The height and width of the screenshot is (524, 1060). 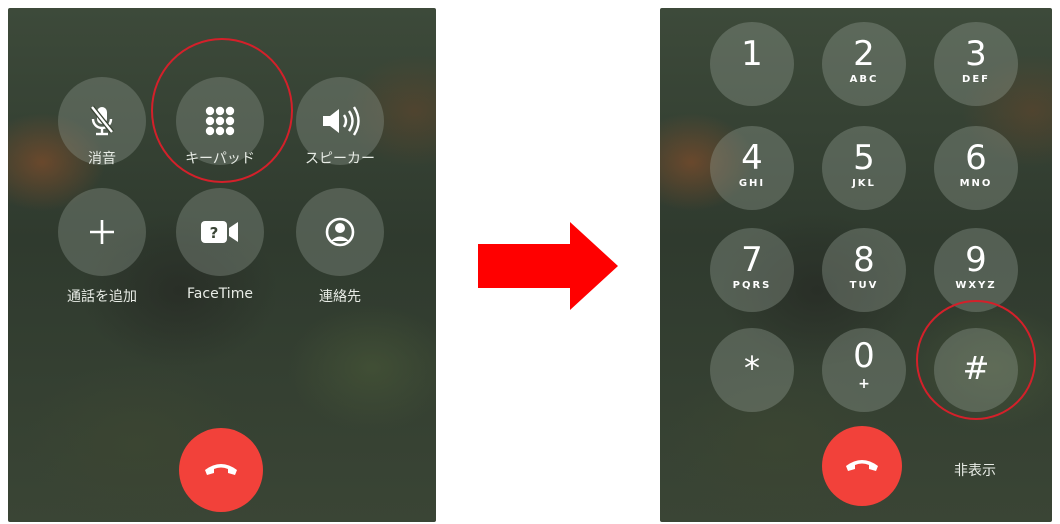 I want to click on add-call-button, so click(x=102, y=232).